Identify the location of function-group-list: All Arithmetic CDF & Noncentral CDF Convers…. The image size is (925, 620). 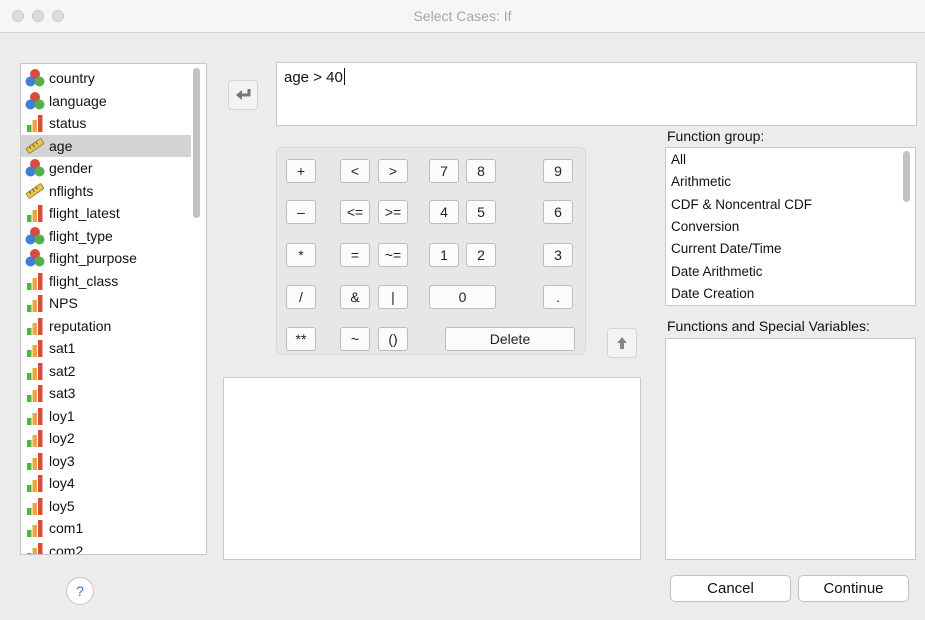
(790, 226).